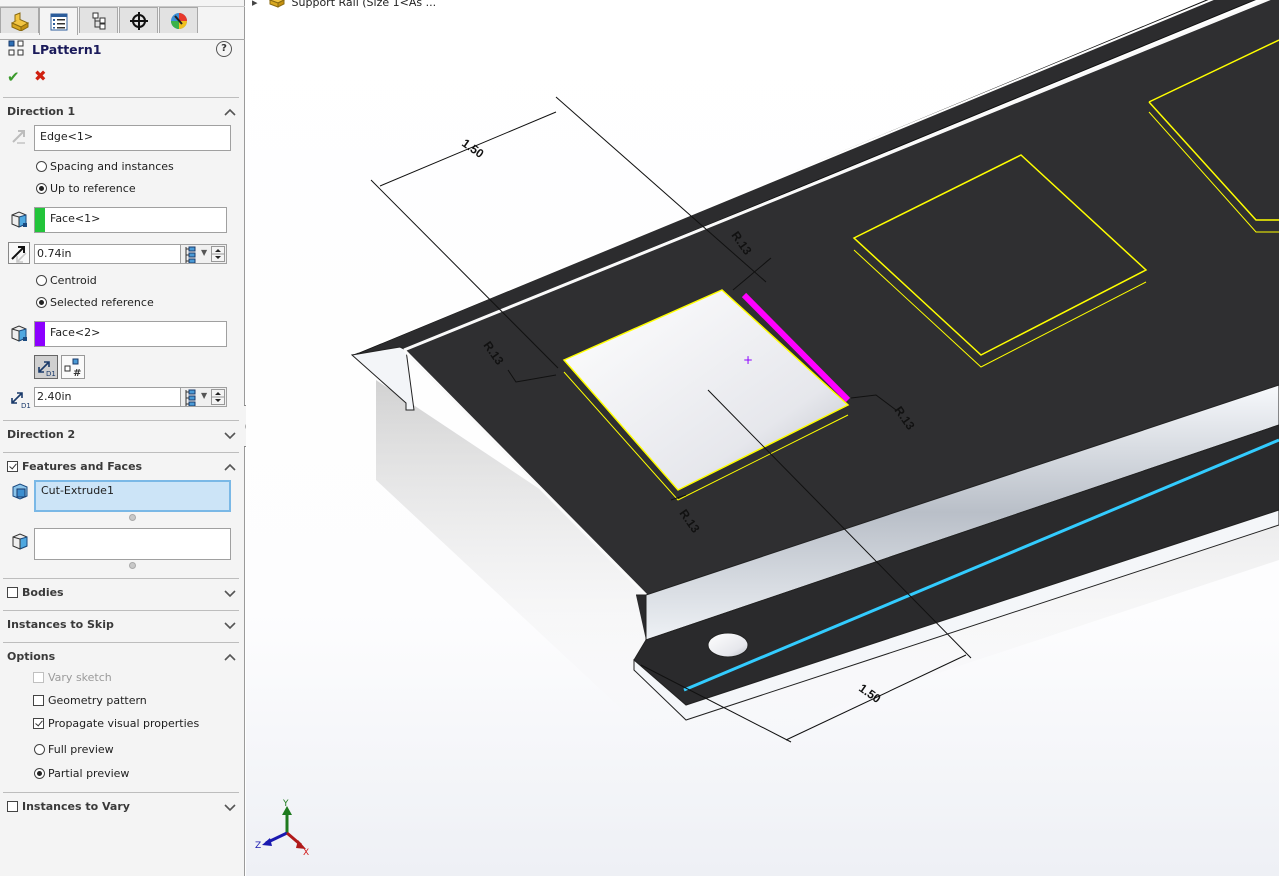  Describe the element at coordinates (112, 166) in the screenshot. I see `radio-label: Spacing and instances` at that location.